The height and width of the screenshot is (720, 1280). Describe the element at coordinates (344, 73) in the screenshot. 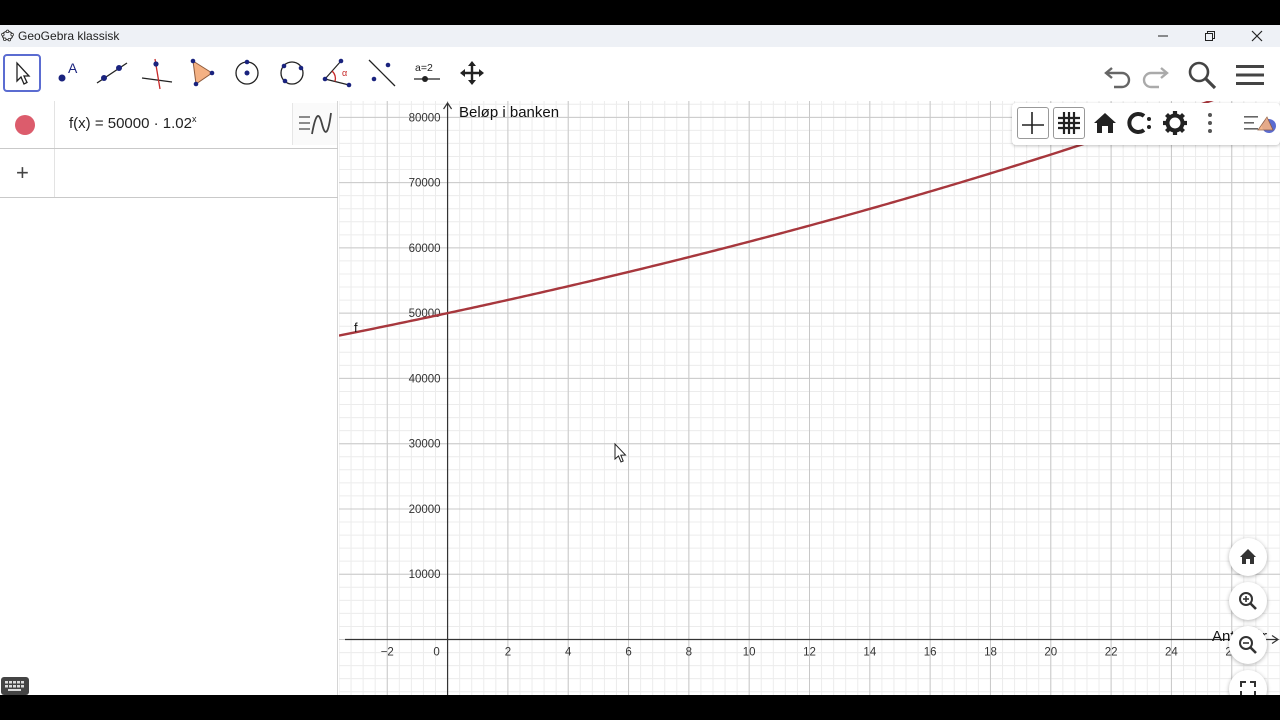

I see `svg-text: α` at that location.